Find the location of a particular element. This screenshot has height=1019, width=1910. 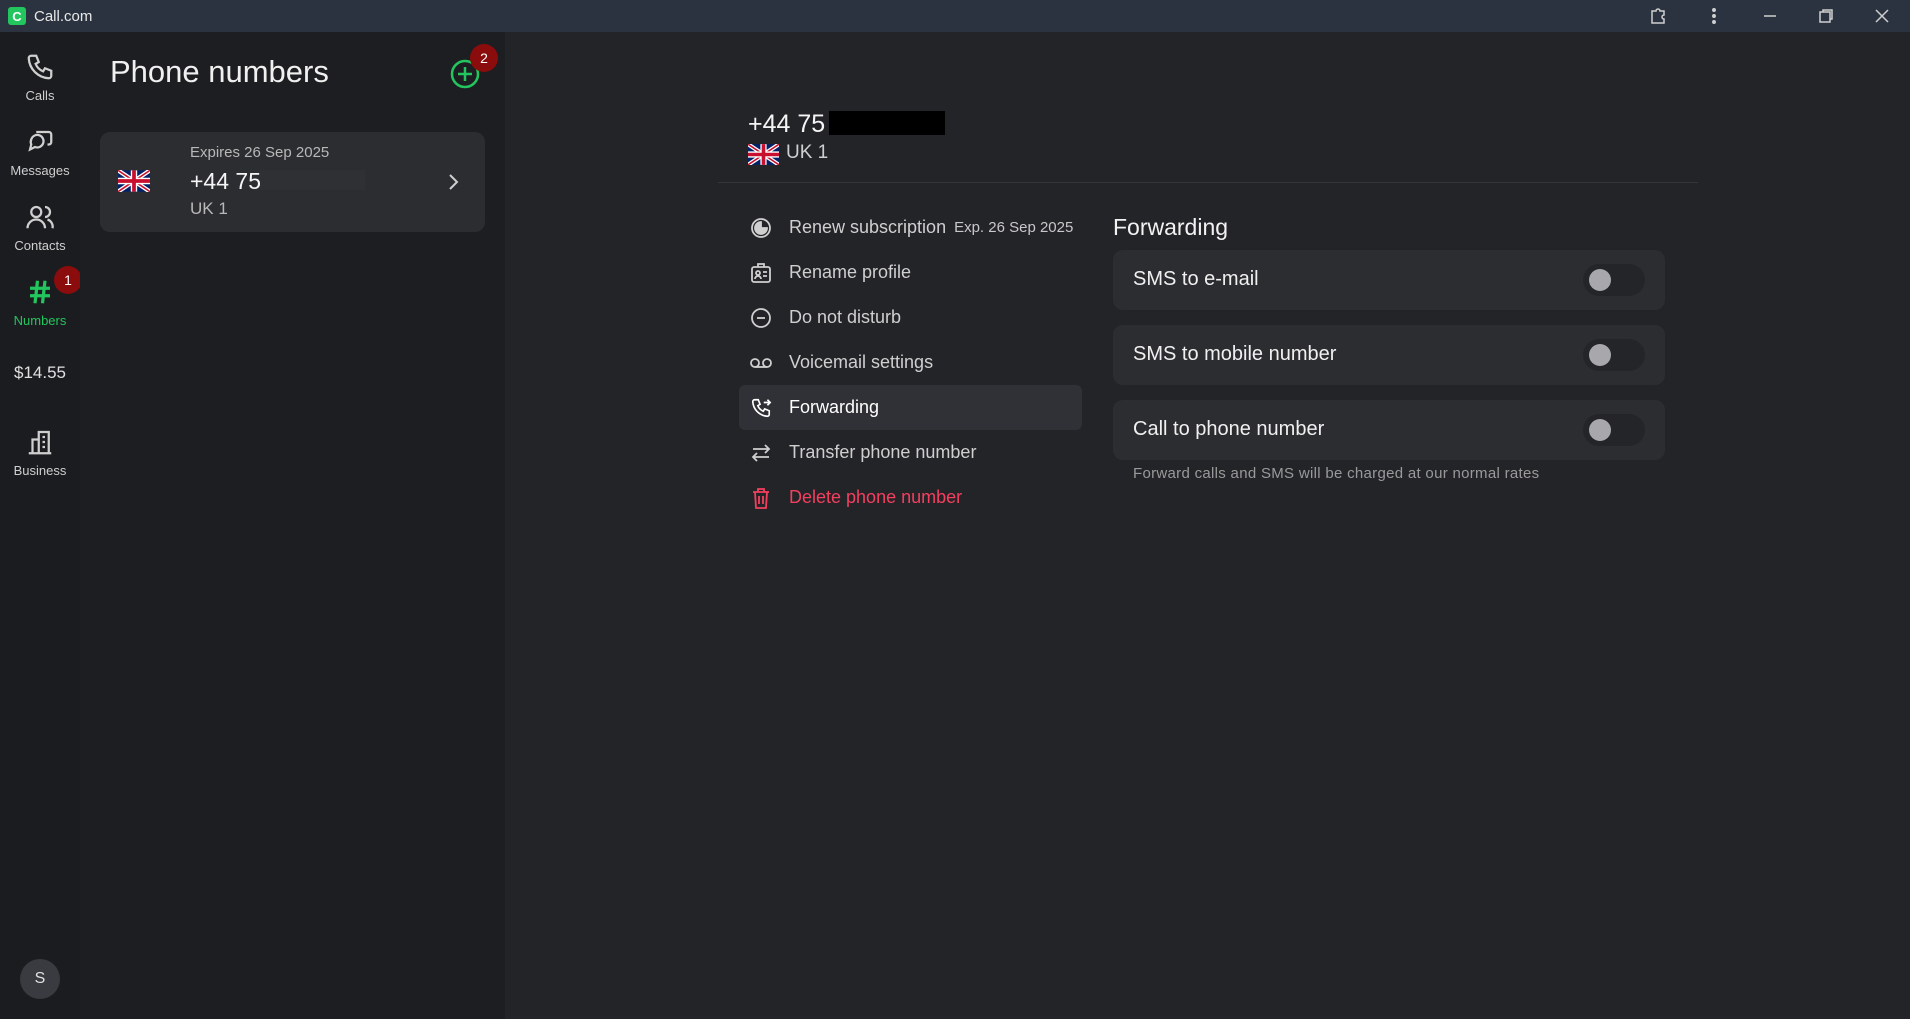

menu-item-label: Transfer phone number is located at coordinates (883, 452).